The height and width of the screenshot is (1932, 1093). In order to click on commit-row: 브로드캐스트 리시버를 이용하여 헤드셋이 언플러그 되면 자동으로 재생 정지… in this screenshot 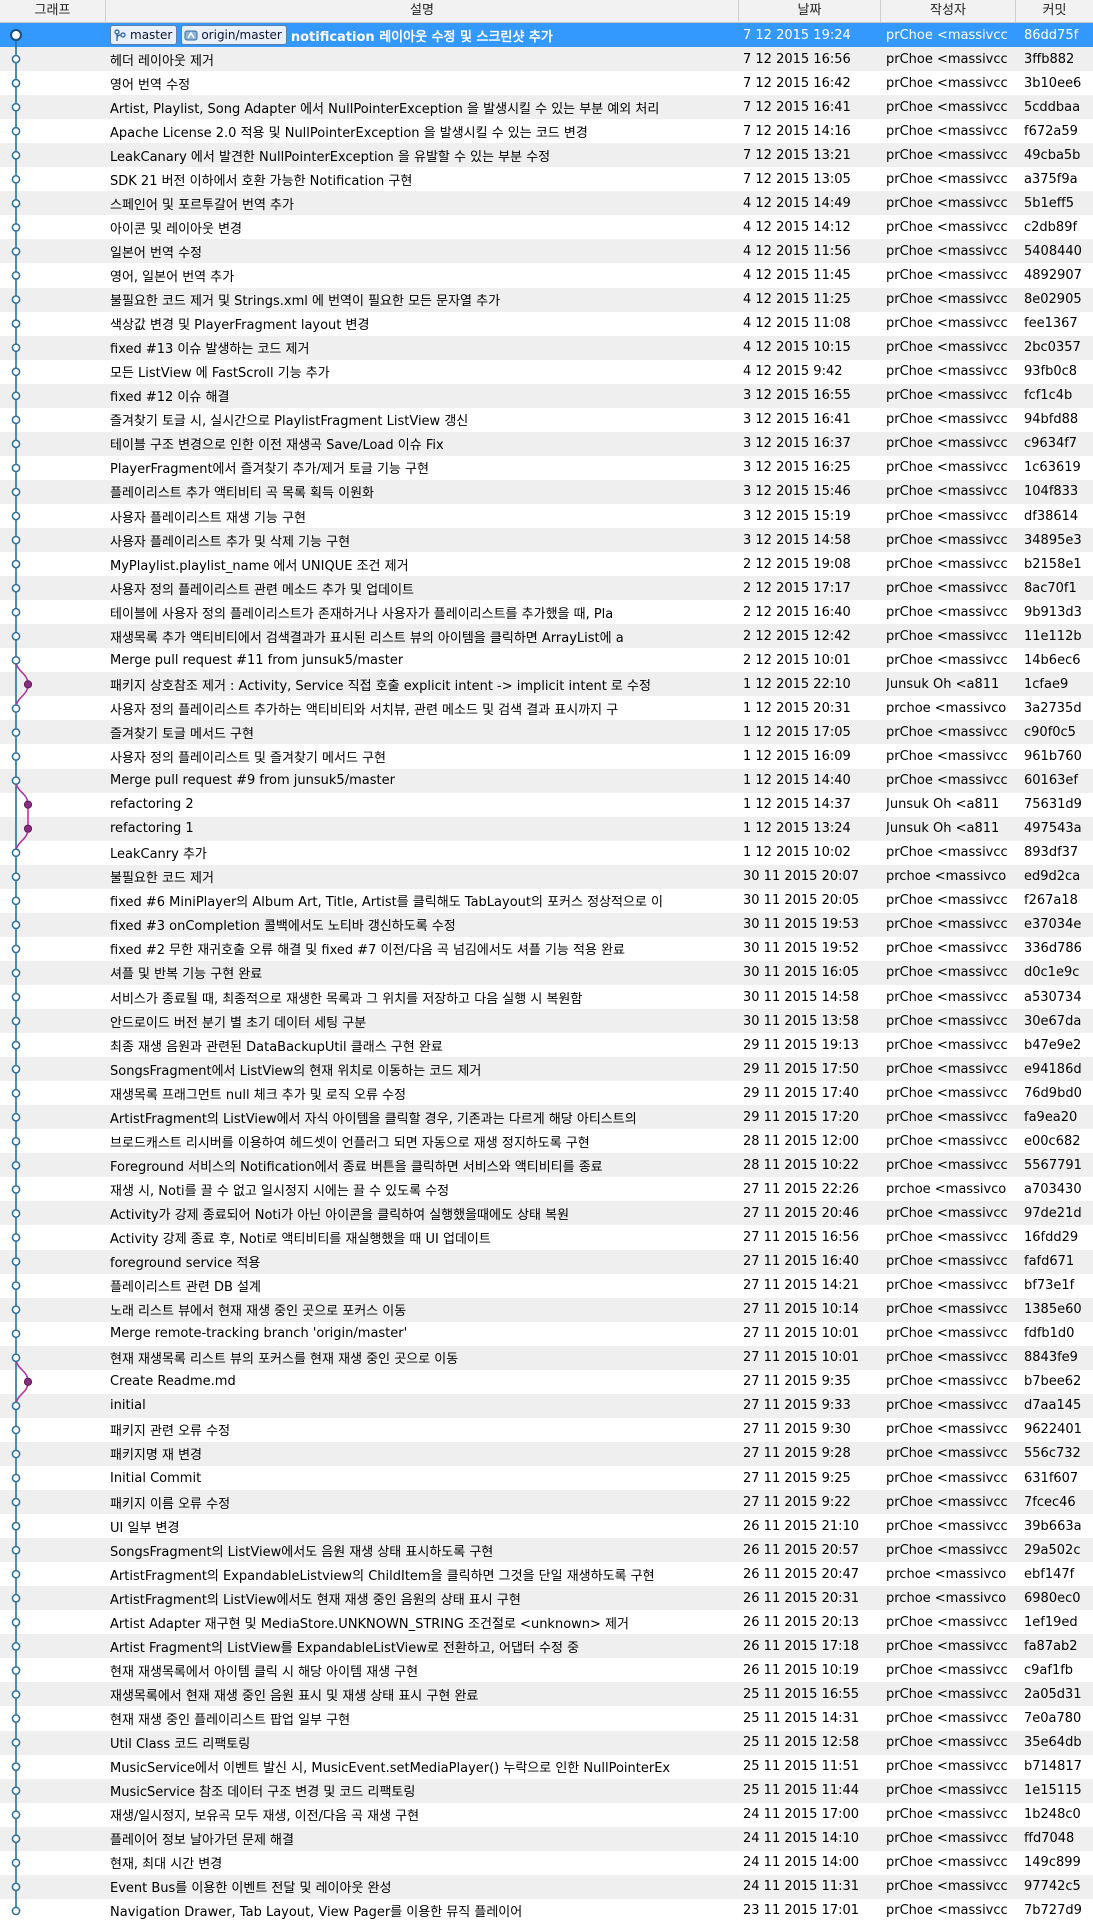, I will do `click(546, 1141)`.